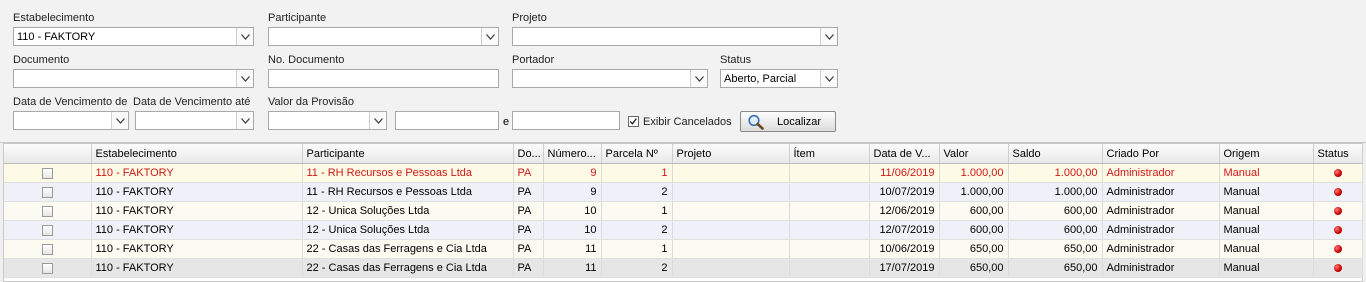 The image size is (1366, 282). What do you see at coordinates (408, 192) in the screenshot?
I see `cell-participante: 11 - RH Recursos e Pessoas Ltda` at bounding box center [408, 192].